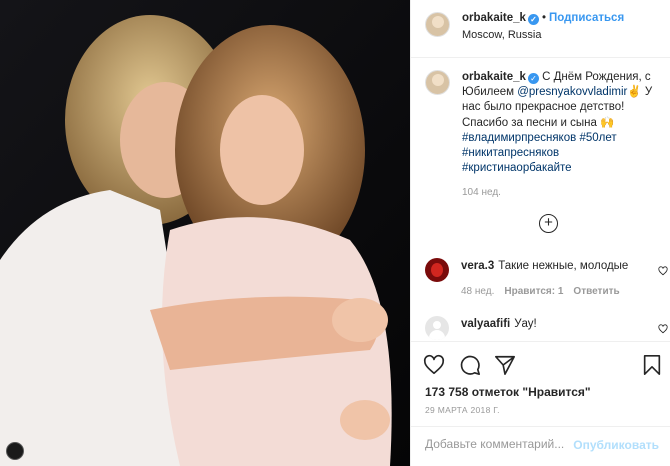 Image resolution: width=670 pixels, height=466 pixels. Describe the element at coordinates (501, 35) in the screenshot. I see `location-link: Moscow, Russia` at that location.